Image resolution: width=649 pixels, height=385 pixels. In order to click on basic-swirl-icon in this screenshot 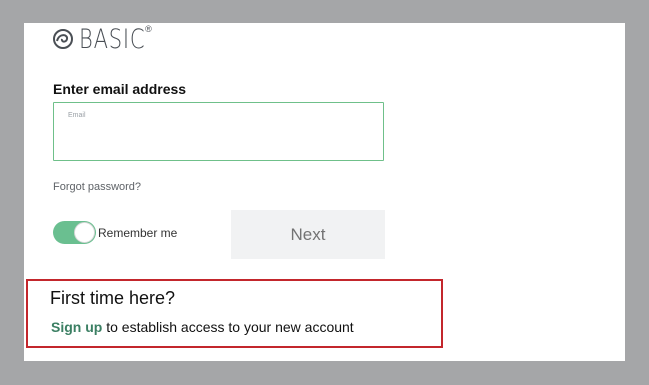, I will do `click(63, 39)`.